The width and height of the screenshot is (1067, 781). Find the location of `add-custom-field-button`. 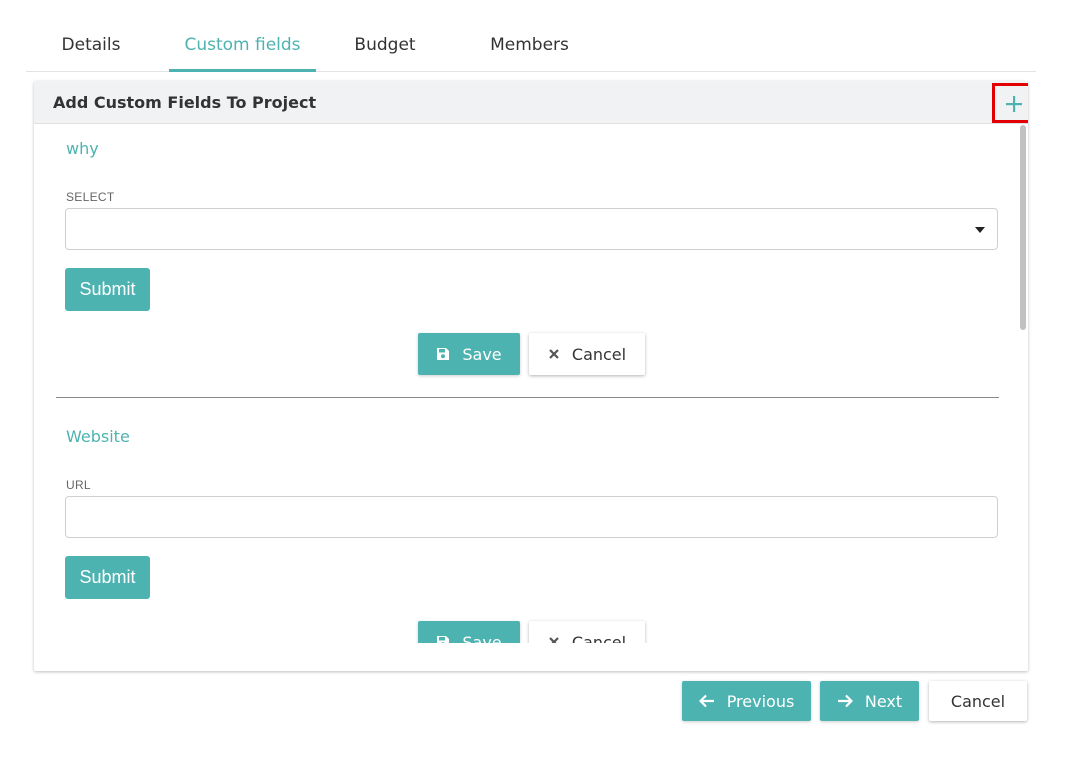

add-custom-field-button is located at coordinates (1010, 103).